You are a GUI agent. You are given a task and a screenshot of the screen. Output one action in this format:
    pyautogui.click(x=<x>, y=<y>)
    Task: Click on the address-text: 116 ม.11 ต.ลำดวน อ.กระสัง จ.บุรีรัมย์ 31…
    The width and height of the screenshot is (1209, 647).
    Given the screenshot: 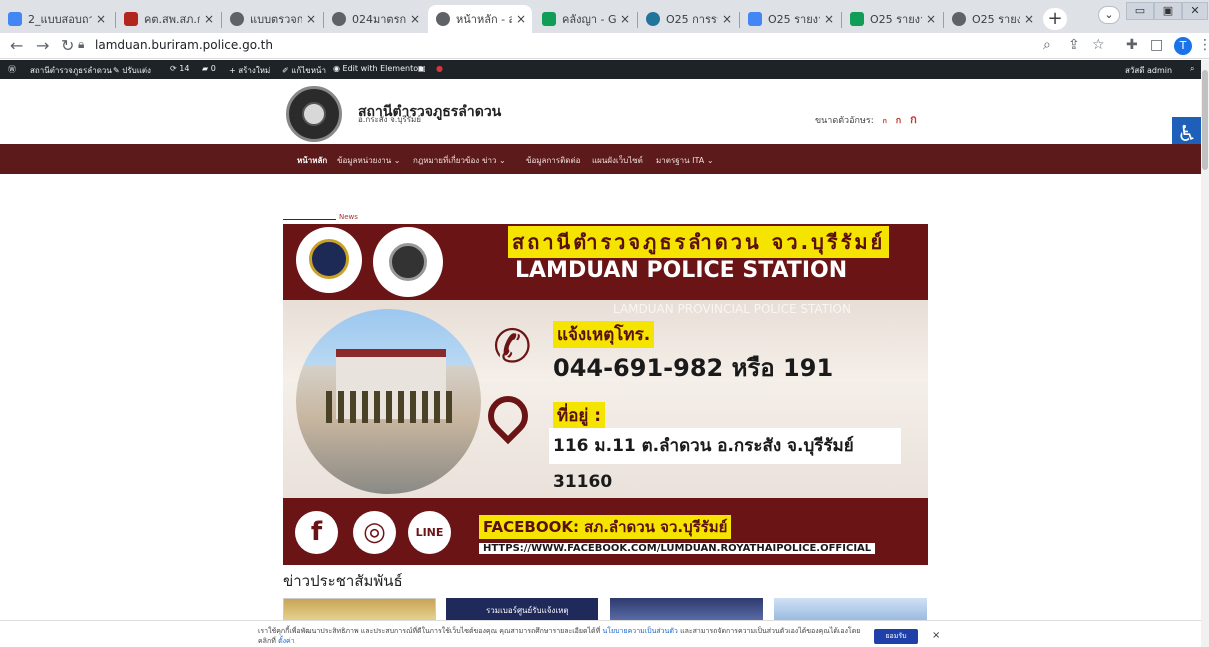 What is the action you would take?
    pyautogui.click(x=725, y=460)
    